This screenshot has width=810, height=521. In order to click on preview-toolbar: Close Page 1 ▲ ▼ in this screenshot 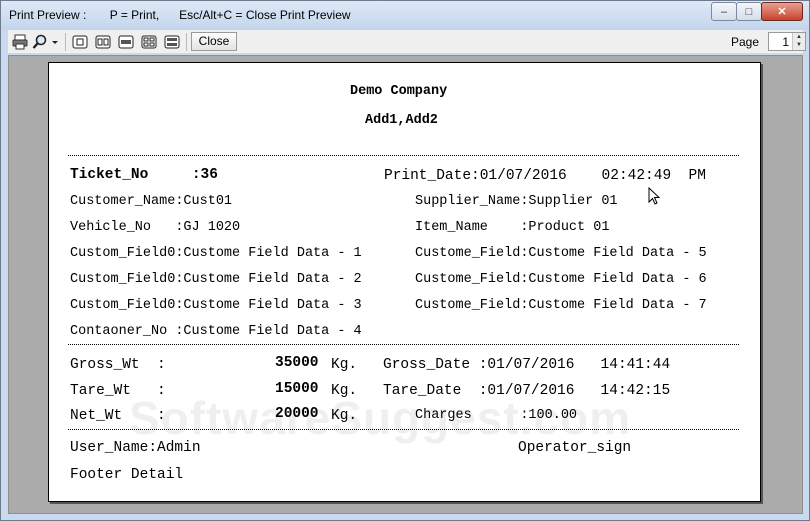, I will do `click(407, 42)`.